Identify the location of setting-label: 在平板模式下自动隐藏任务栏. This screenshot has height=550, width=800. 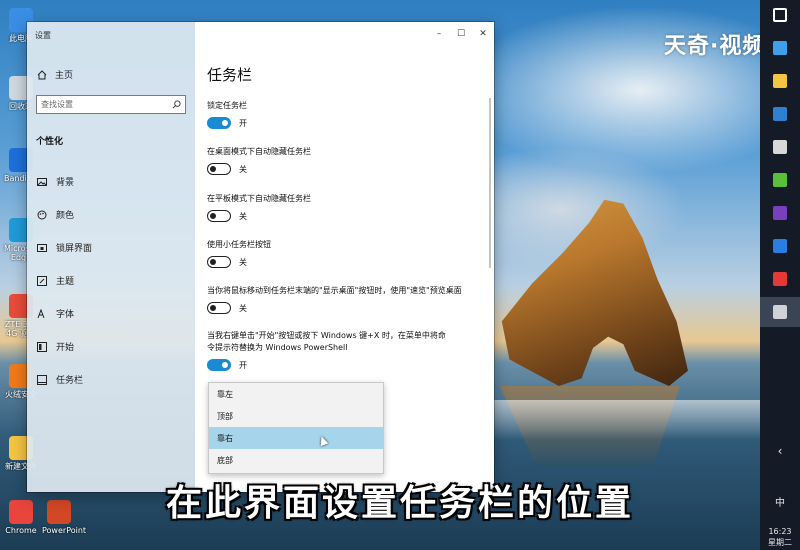
(259, 198).